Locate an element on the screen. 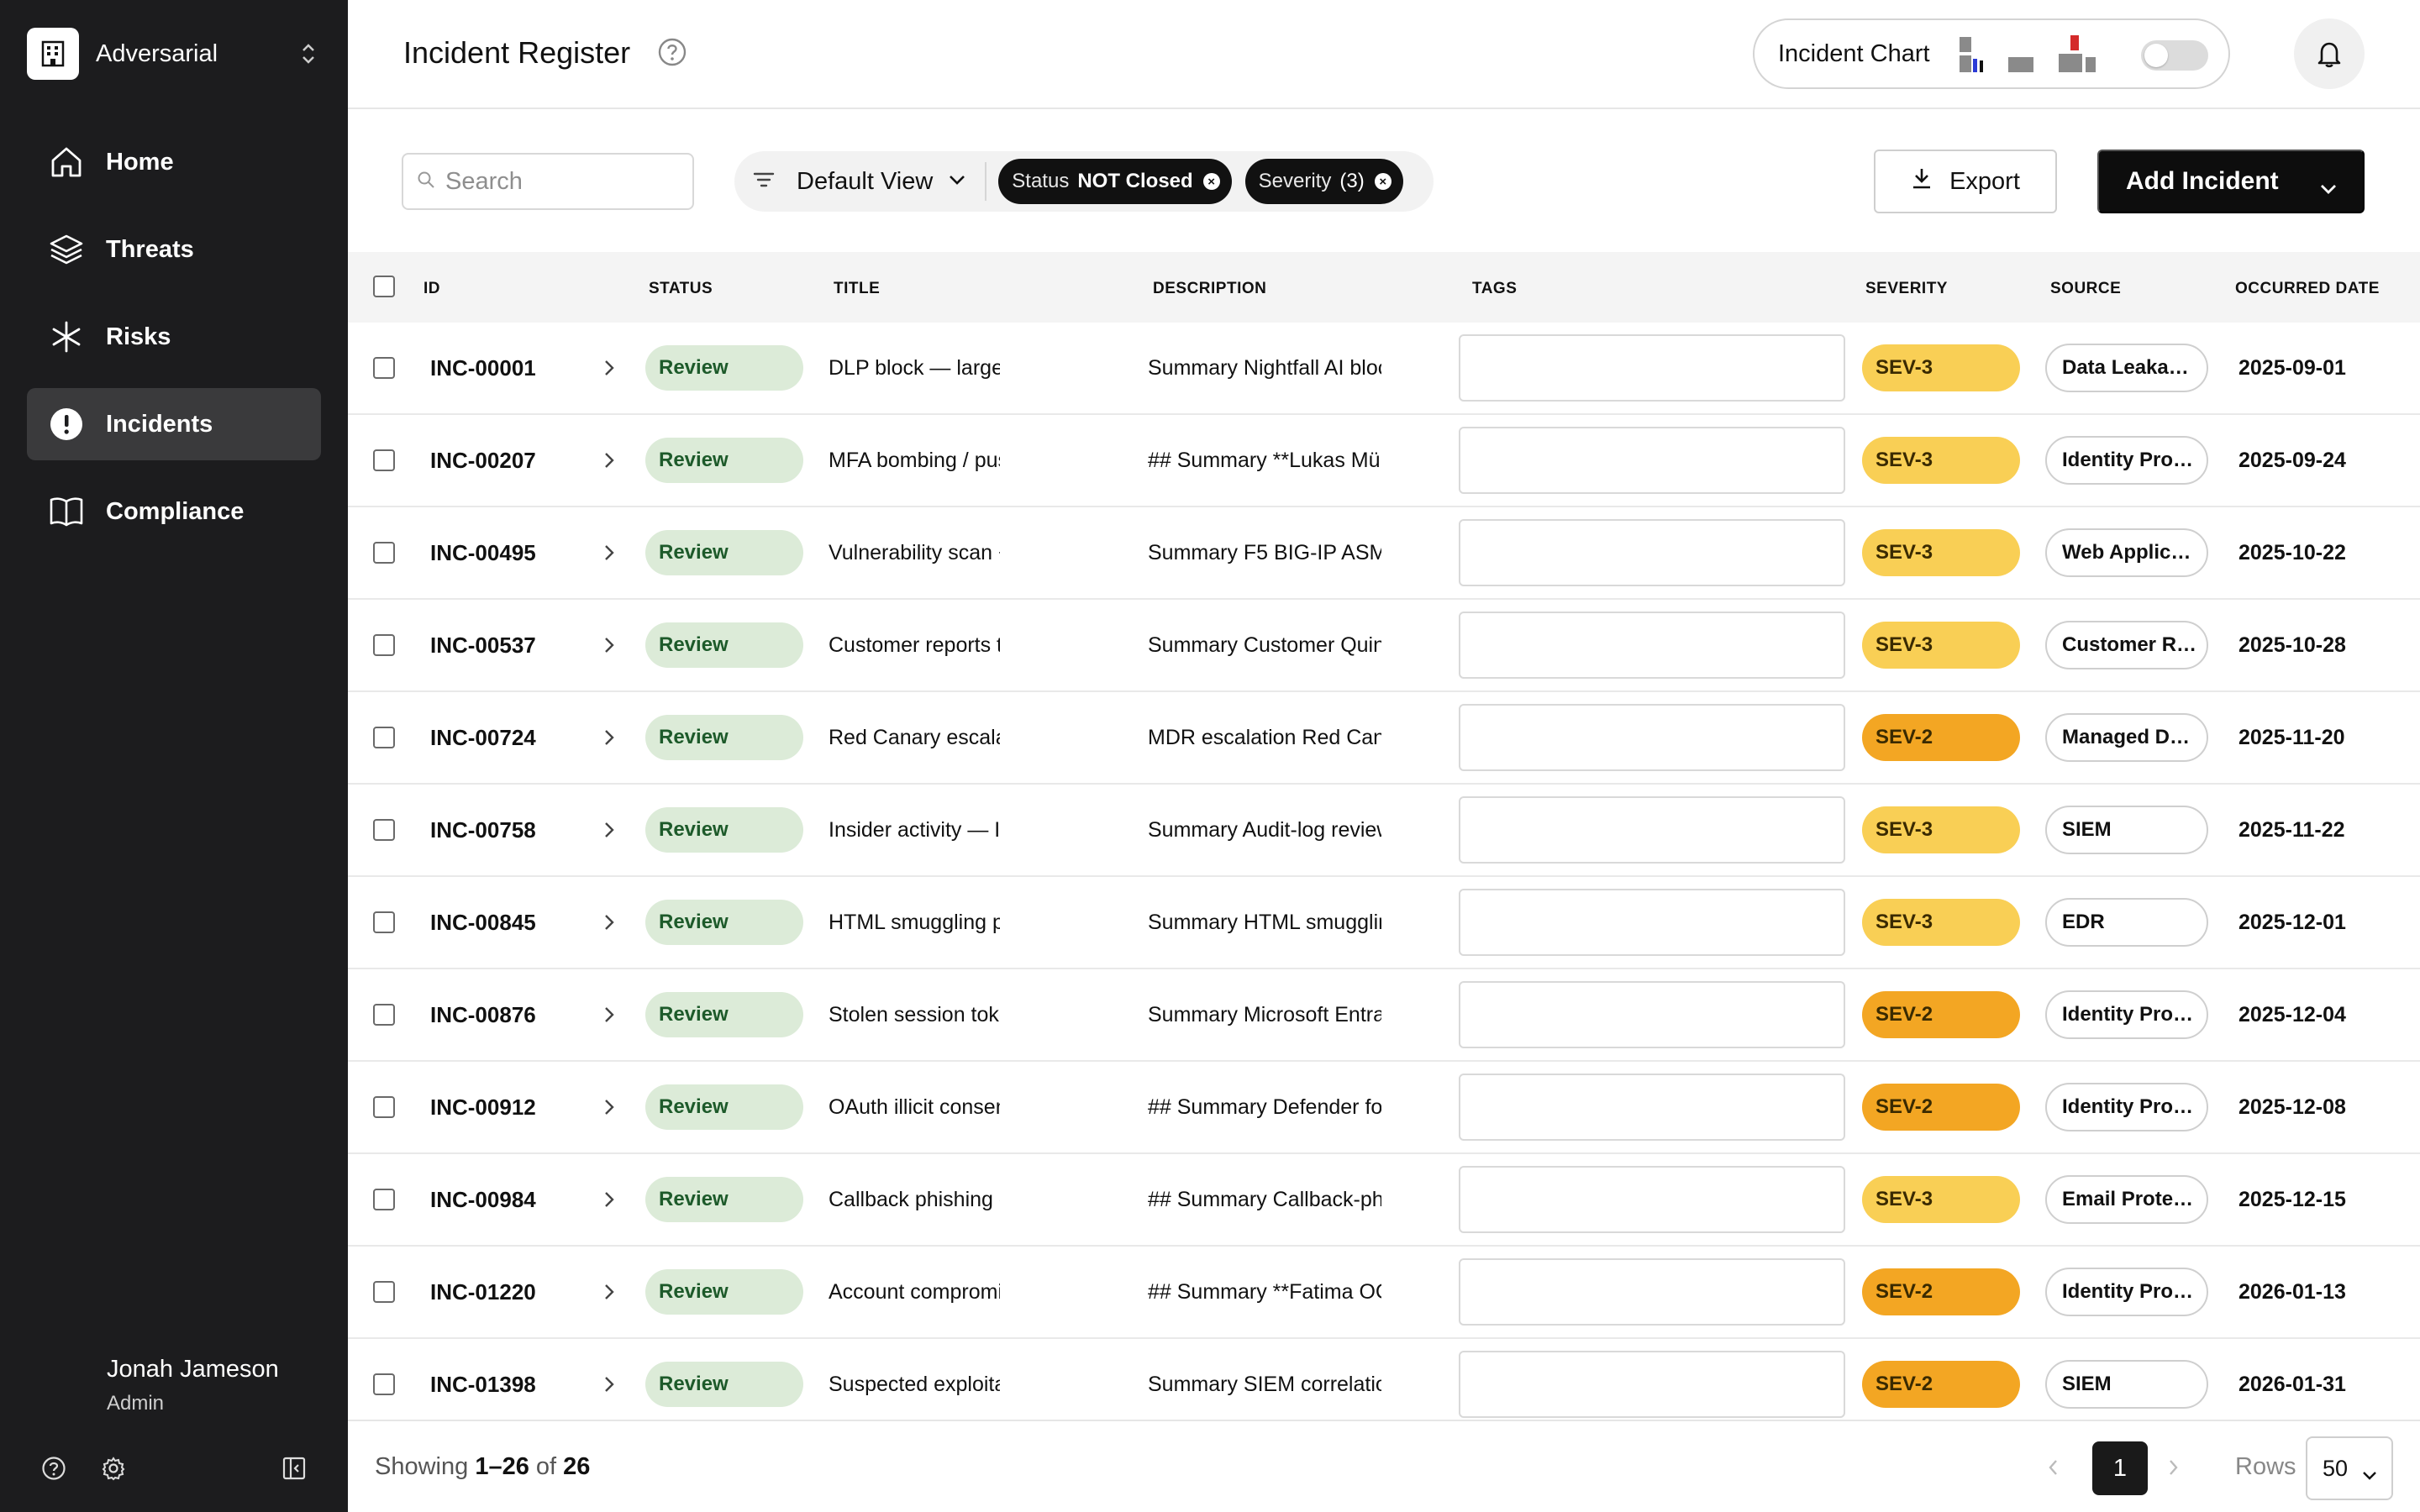  column-header-tags: TAGS is located at coordinates (1495, 289).